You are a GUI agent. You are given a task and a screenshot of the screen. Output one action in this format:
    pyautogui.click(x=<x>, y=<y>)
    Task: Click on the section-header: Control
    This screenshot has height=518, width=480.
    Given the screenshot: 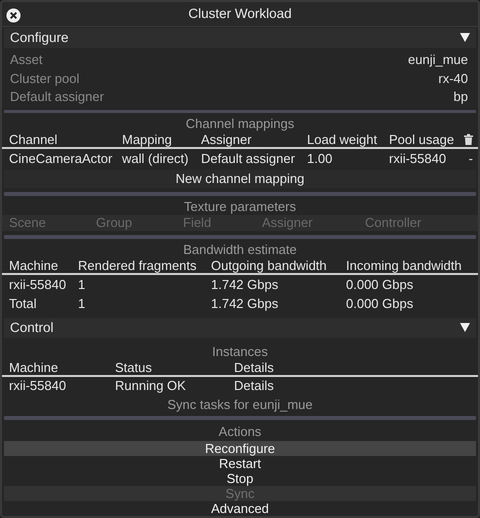 What is the action you would take?
    pyautogui.click(x=240, y=328)
    